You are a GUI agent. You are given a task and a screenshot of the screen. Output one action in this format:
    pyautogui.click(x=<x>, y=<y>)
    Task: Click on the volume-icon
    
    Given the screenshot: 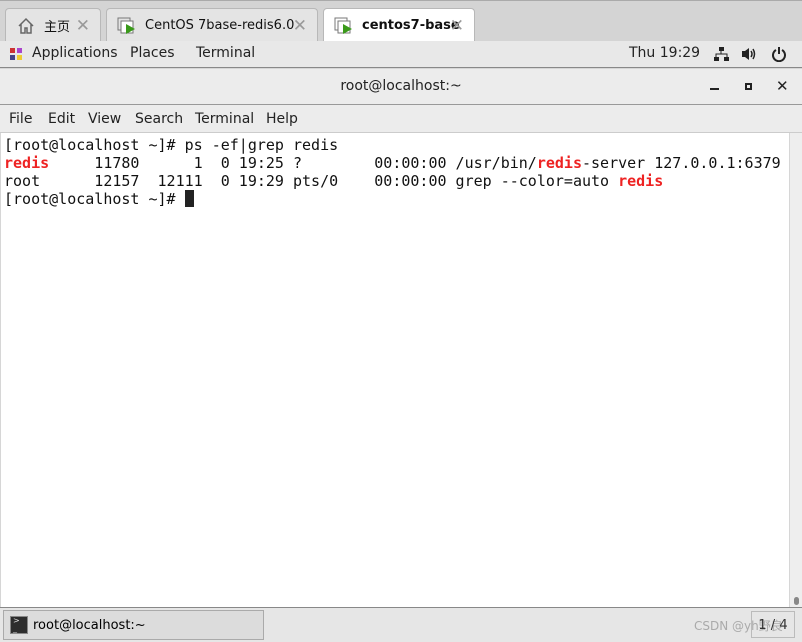 What is the action you would take?
    pyautogui.click(x=749, y=56)
    